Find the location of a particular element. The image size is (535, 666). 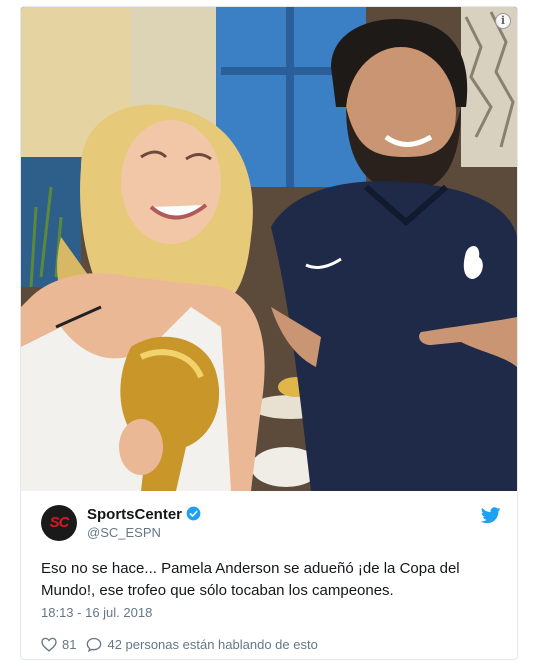

speech-bubble-icon is located at coordinates (94, 644).